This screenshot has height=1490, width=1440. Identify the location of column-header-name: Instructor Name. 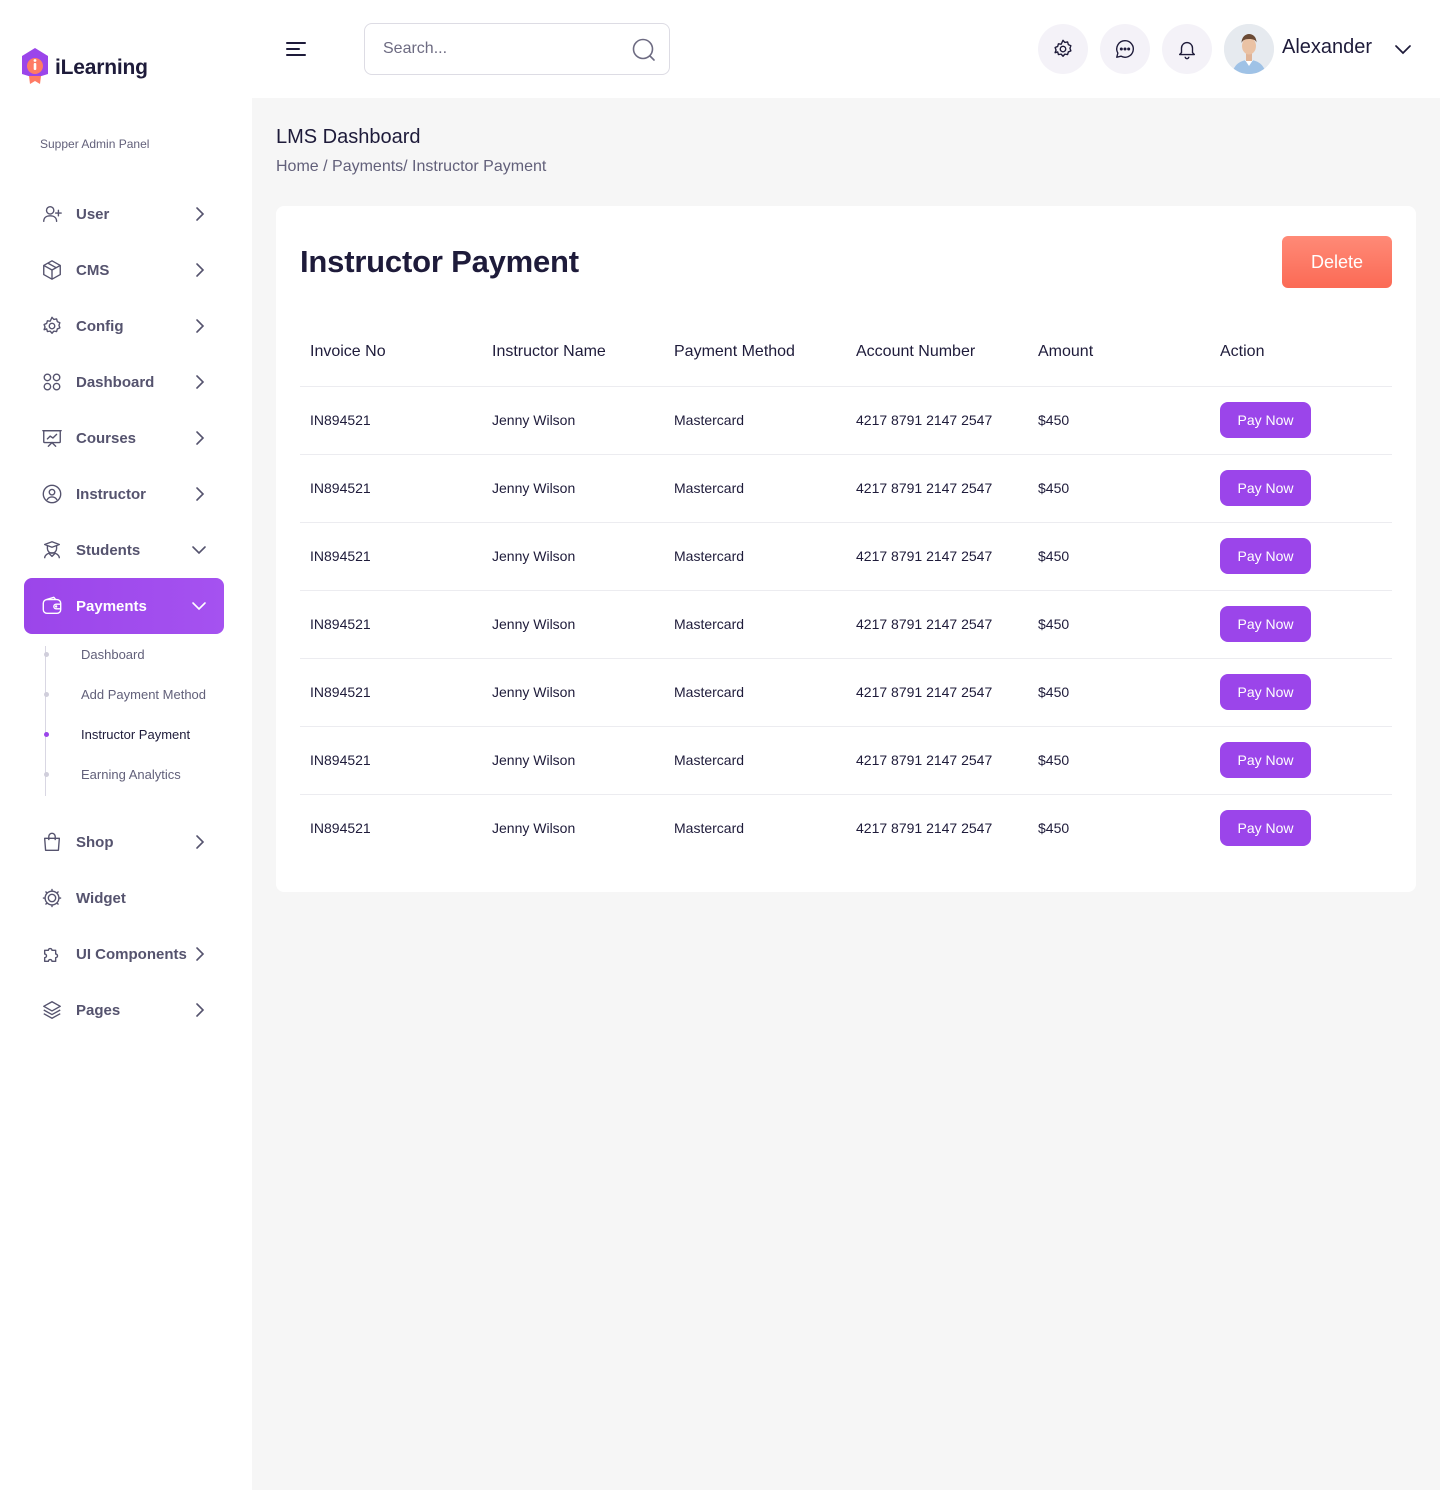
(573, 352).